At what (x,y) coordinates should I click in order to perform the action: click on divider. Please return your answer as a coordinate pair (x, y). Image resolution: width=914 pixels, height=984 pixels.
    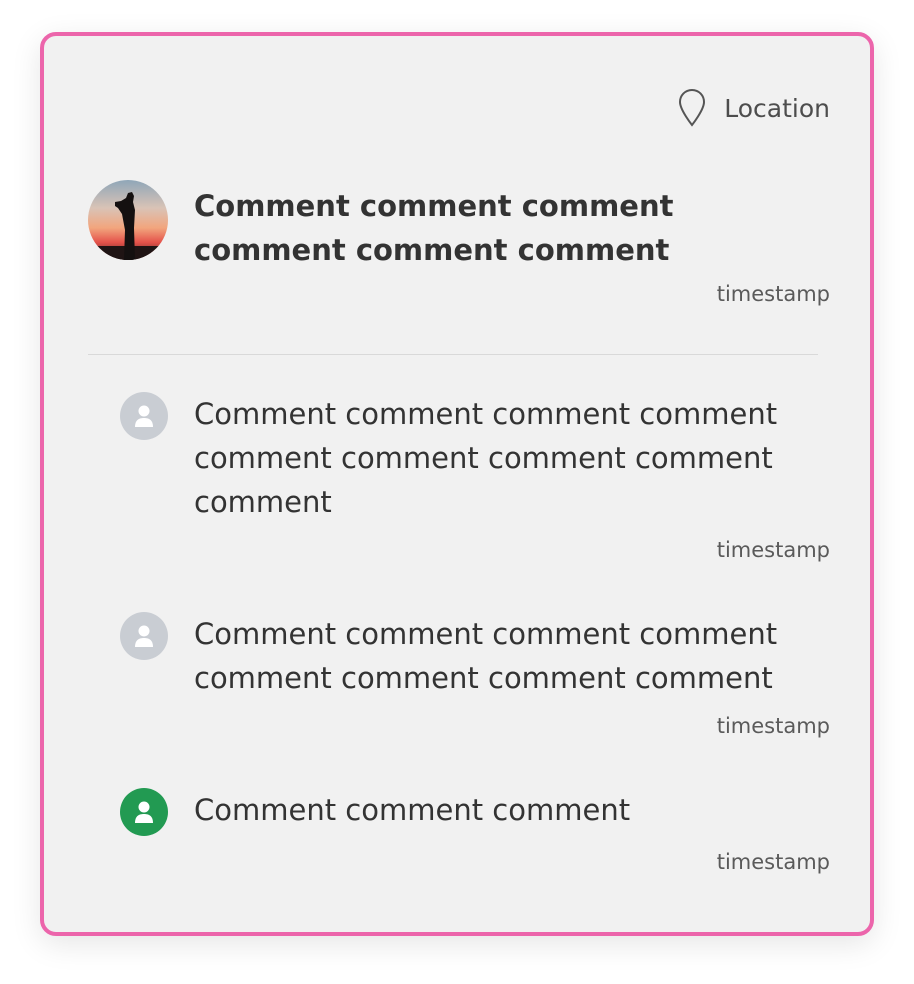
    Looking at the image, I should click on (453, 354).